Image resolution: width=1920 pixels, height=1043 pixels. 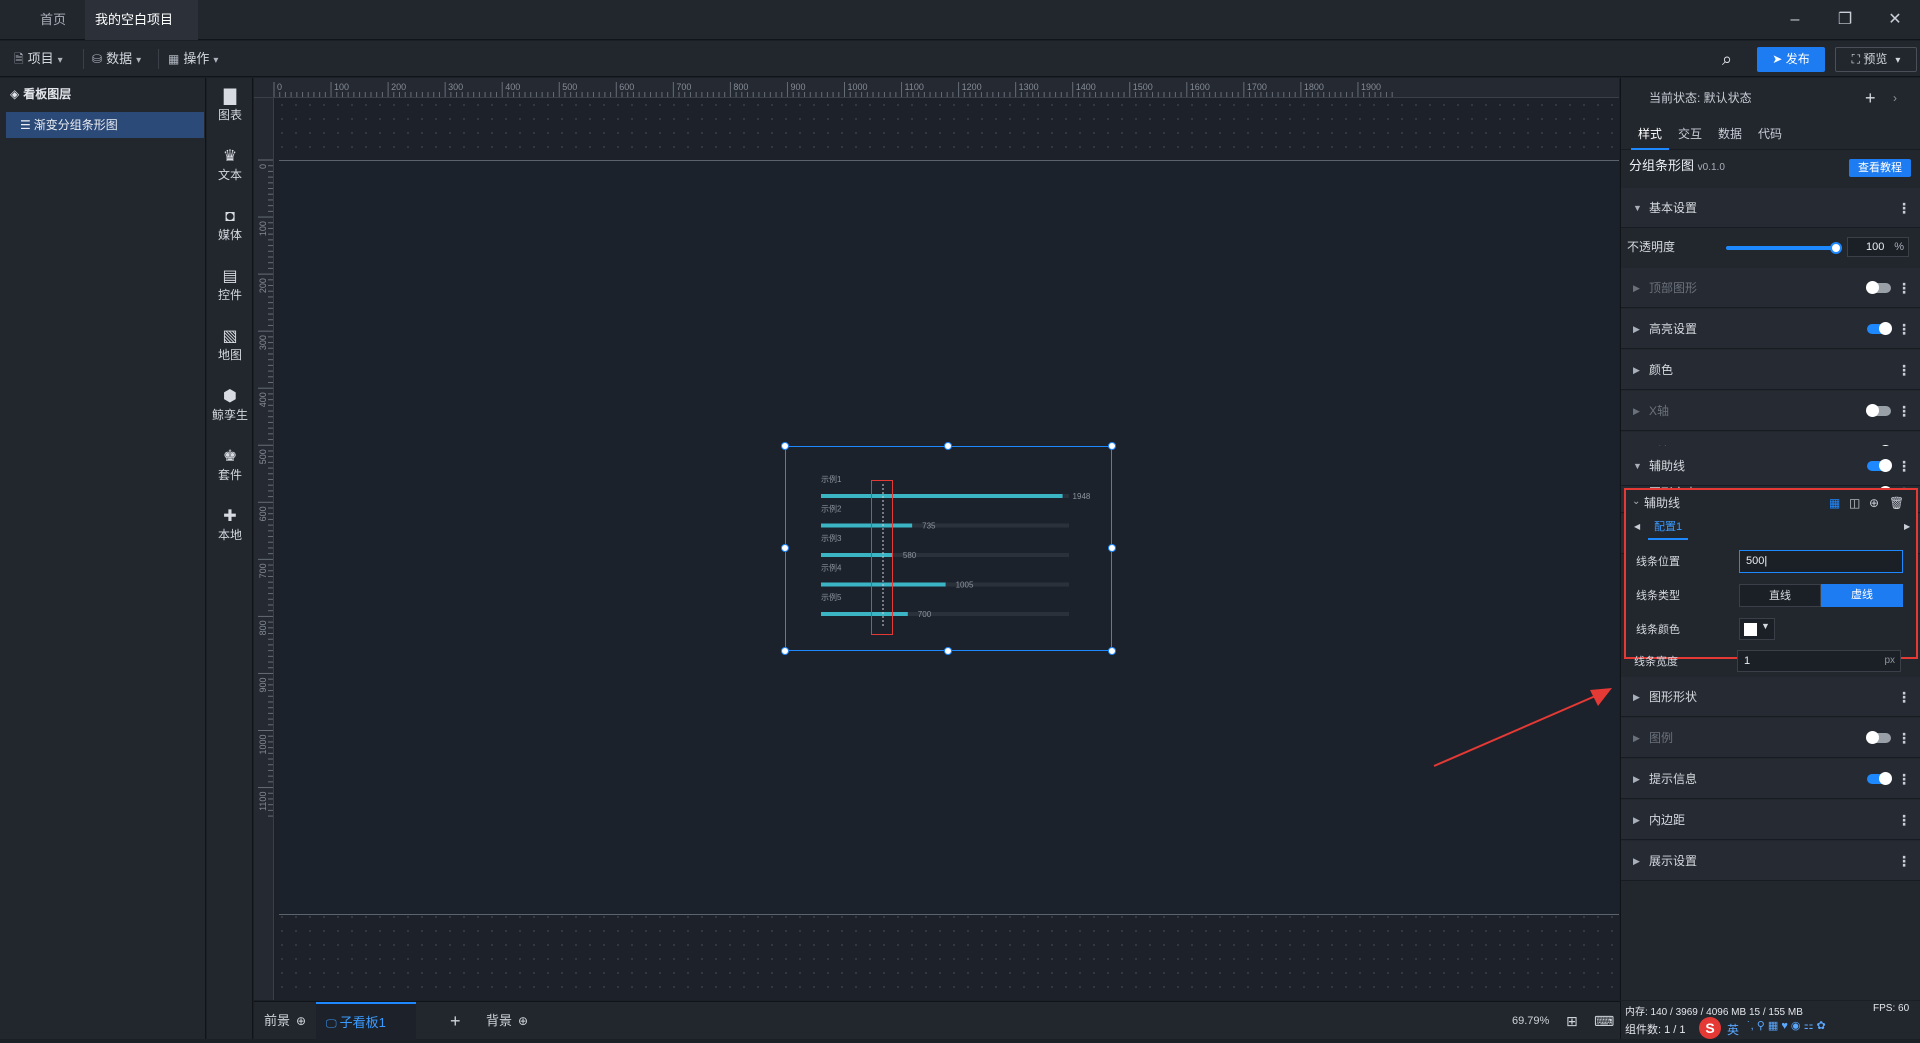 I want to click on tab-home: 首页, so click(x=53, y=20).